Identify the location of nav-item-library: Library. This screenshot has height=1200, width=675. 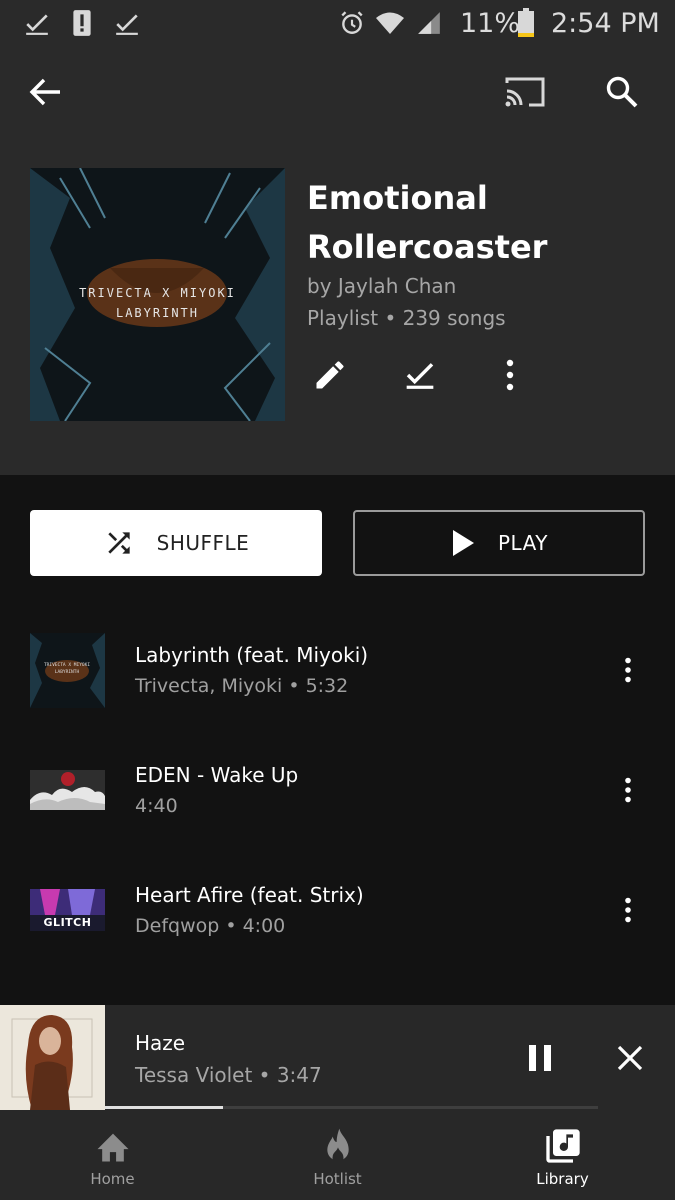
(562, 1155).